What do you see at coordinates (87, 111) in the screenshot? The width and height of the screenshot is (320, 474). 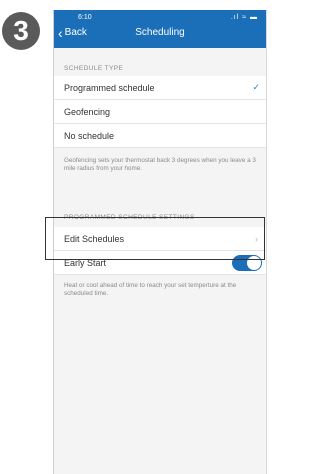 I see `option-label: Geofencing` at bounding box center [87, 111].